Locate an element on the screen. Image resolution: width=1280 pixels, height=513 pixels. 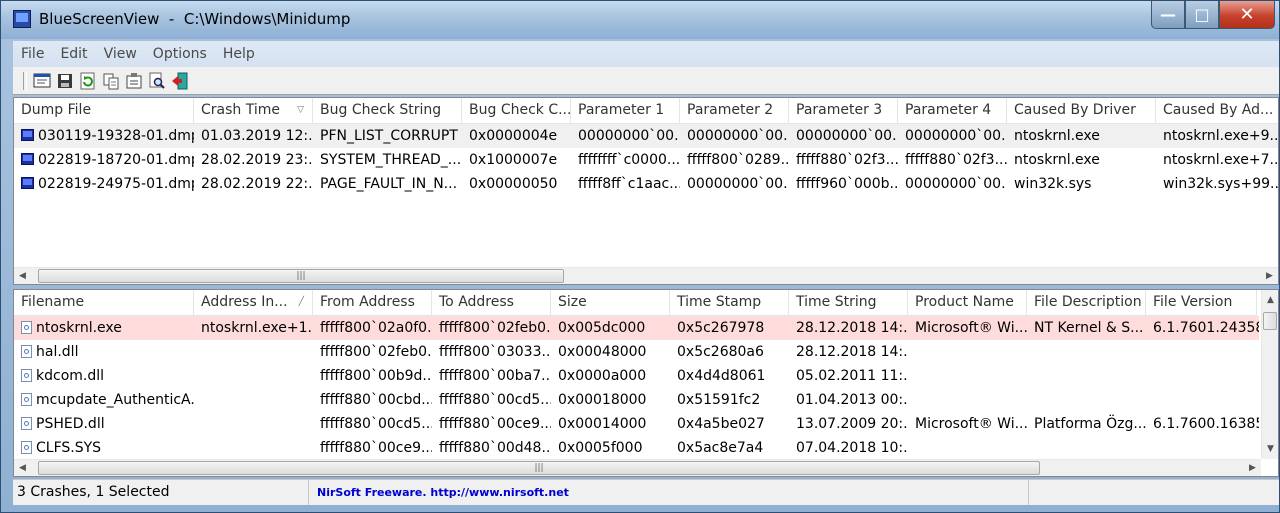
menu-edit: Edit is located at coordinates (73, 54).